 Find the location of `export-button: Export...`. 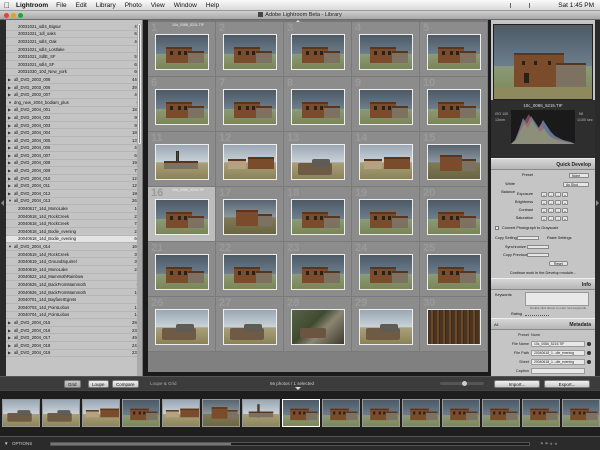

export-button: Export... is located at coordinates (567, 384).